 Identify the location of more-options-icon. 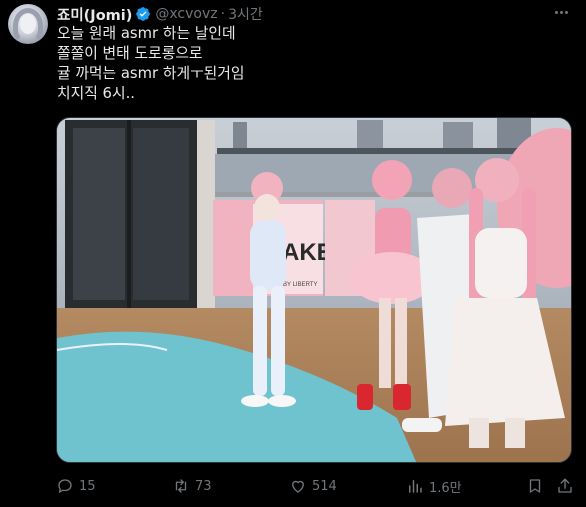
(561, 12).